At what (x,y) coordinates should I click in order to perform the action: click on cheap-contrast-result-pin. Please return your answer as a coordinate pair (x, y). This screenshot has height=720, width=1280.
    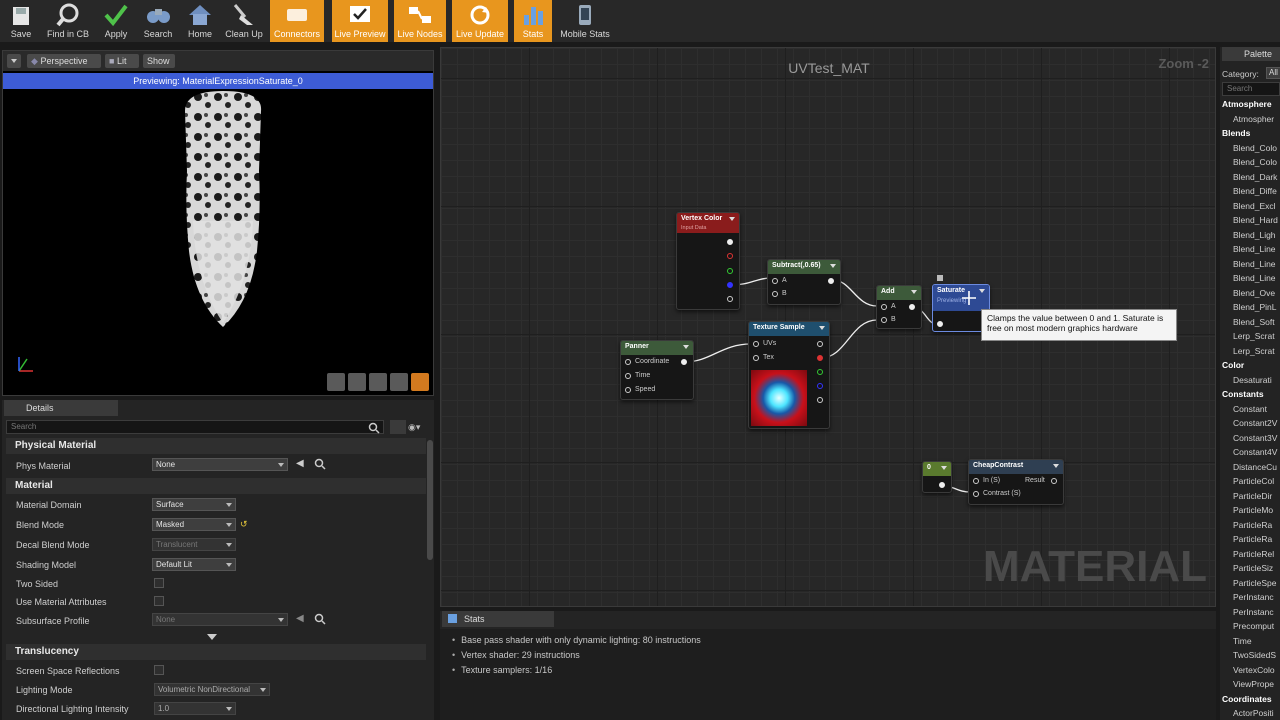
    Looking at the image, I should click on (1054, 481).